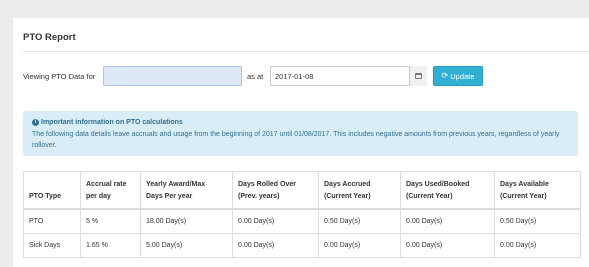  What do you see at coordinates (537, 245) in the screenshot?
I see `cell-days-available: 0.00 Day(s)` at bounding box center [537, 245].